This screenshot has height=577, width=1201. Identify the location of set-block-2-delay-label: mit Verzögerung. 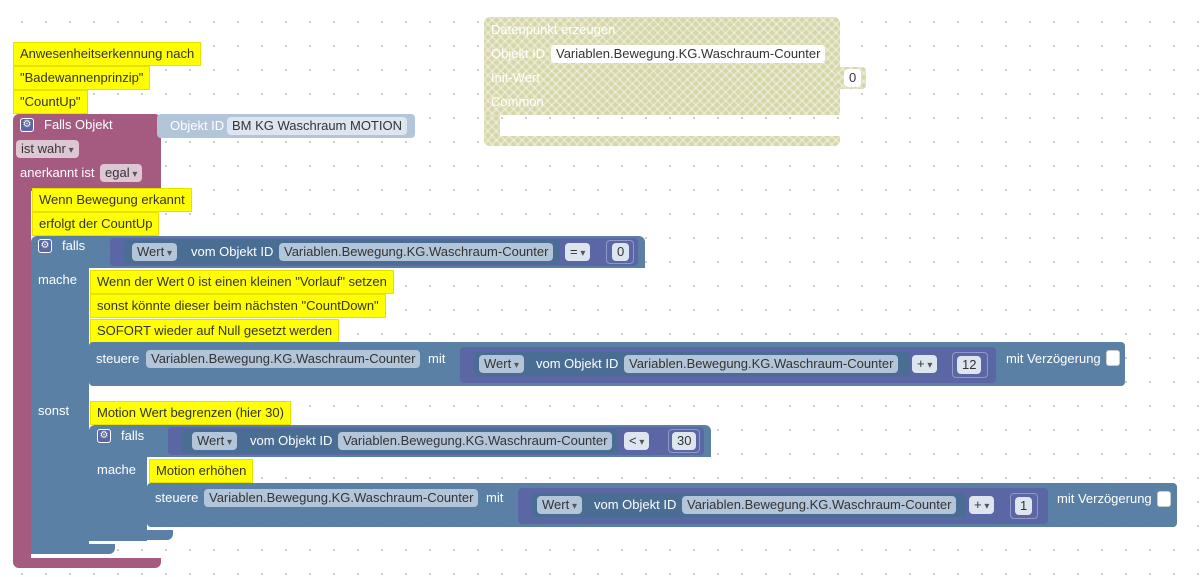
(1104, 498).